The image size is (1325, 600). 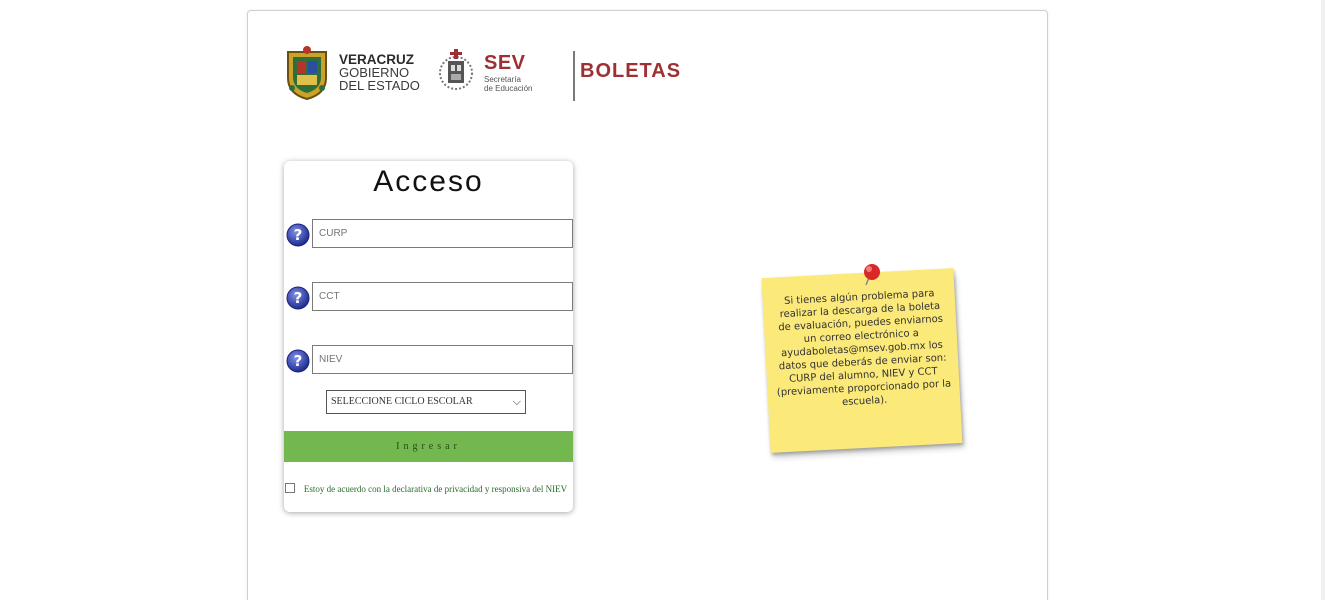 I want to click on veracruz-crest-icon, so click(x=307, y=73).